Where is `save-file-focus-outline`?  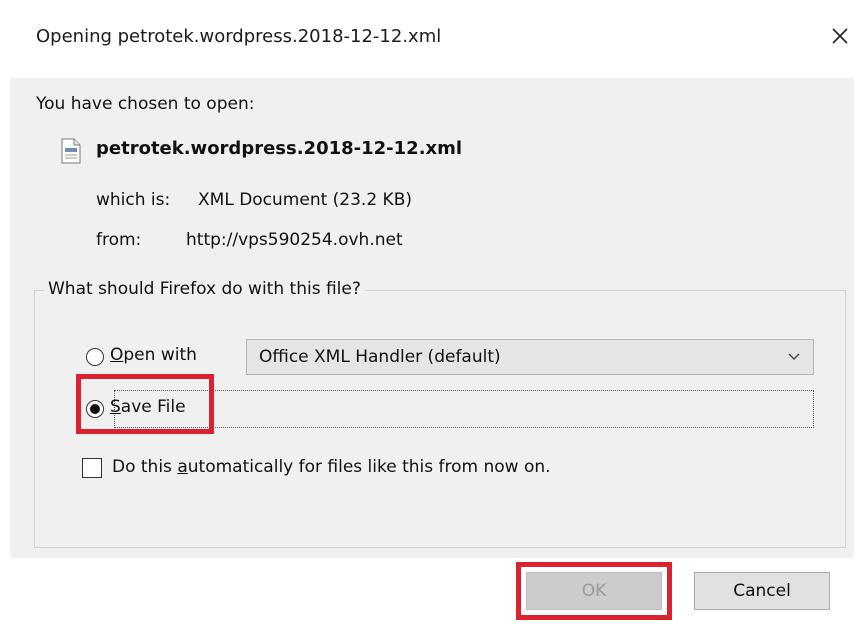 save-file-focus-outline is located at coordinates (464, 409).